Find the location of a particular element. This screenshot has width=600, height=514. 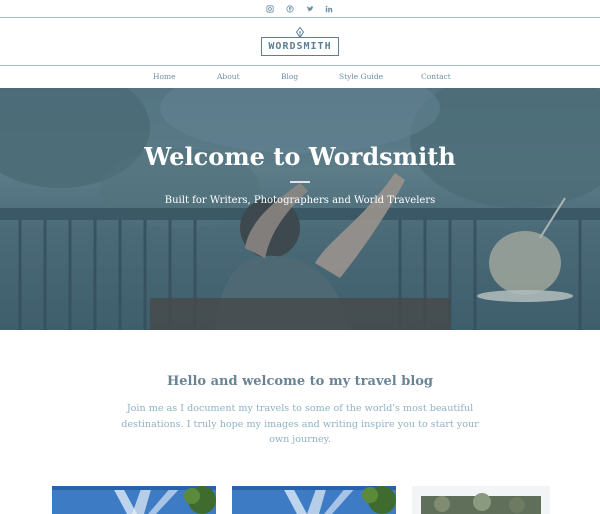

nav-item-contact: Contact is located at coordinates (436, 76).